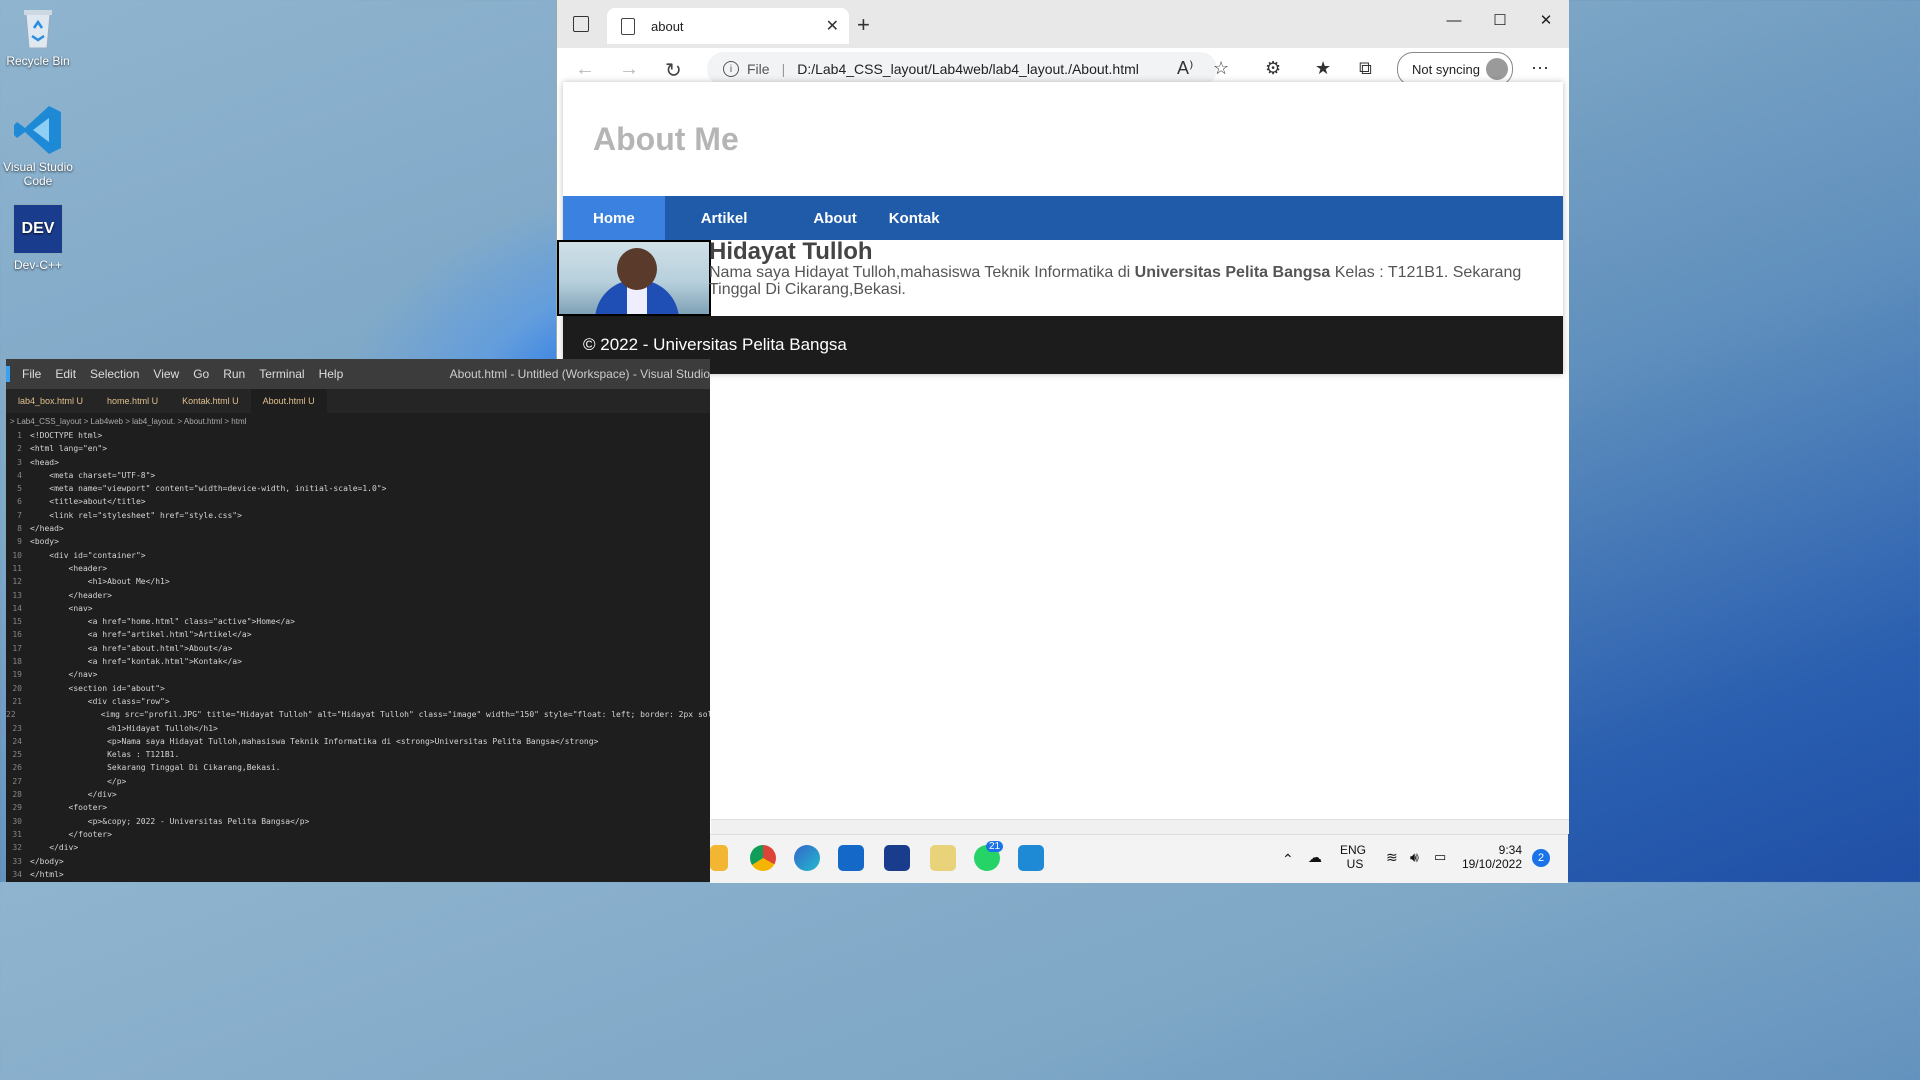  I want to click on chrome-icon, so click(763, 858).